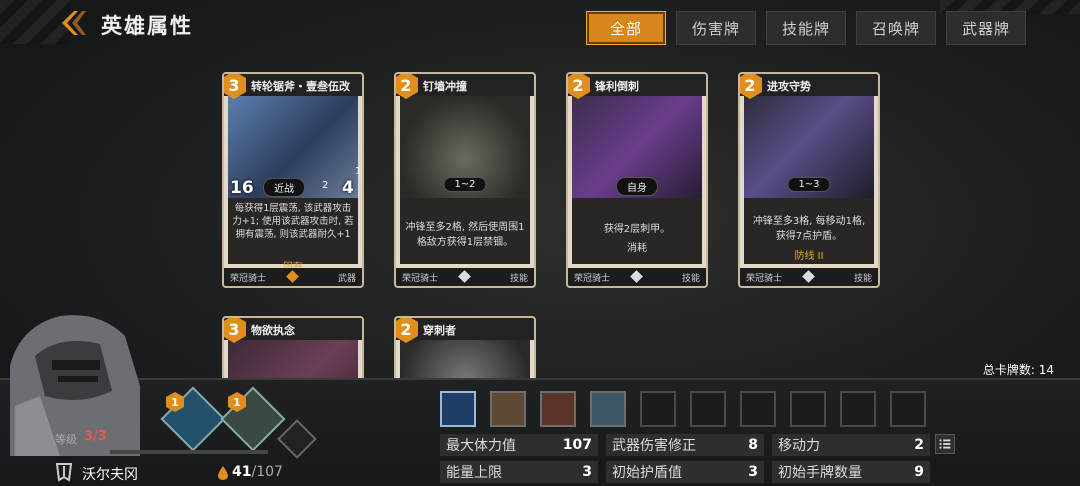 The height and width of the screenshot is (486, 1080). Describe the element at coordinates (716, 28) in the screenshot. I see `tab-damage: 伤害牌` at that location.